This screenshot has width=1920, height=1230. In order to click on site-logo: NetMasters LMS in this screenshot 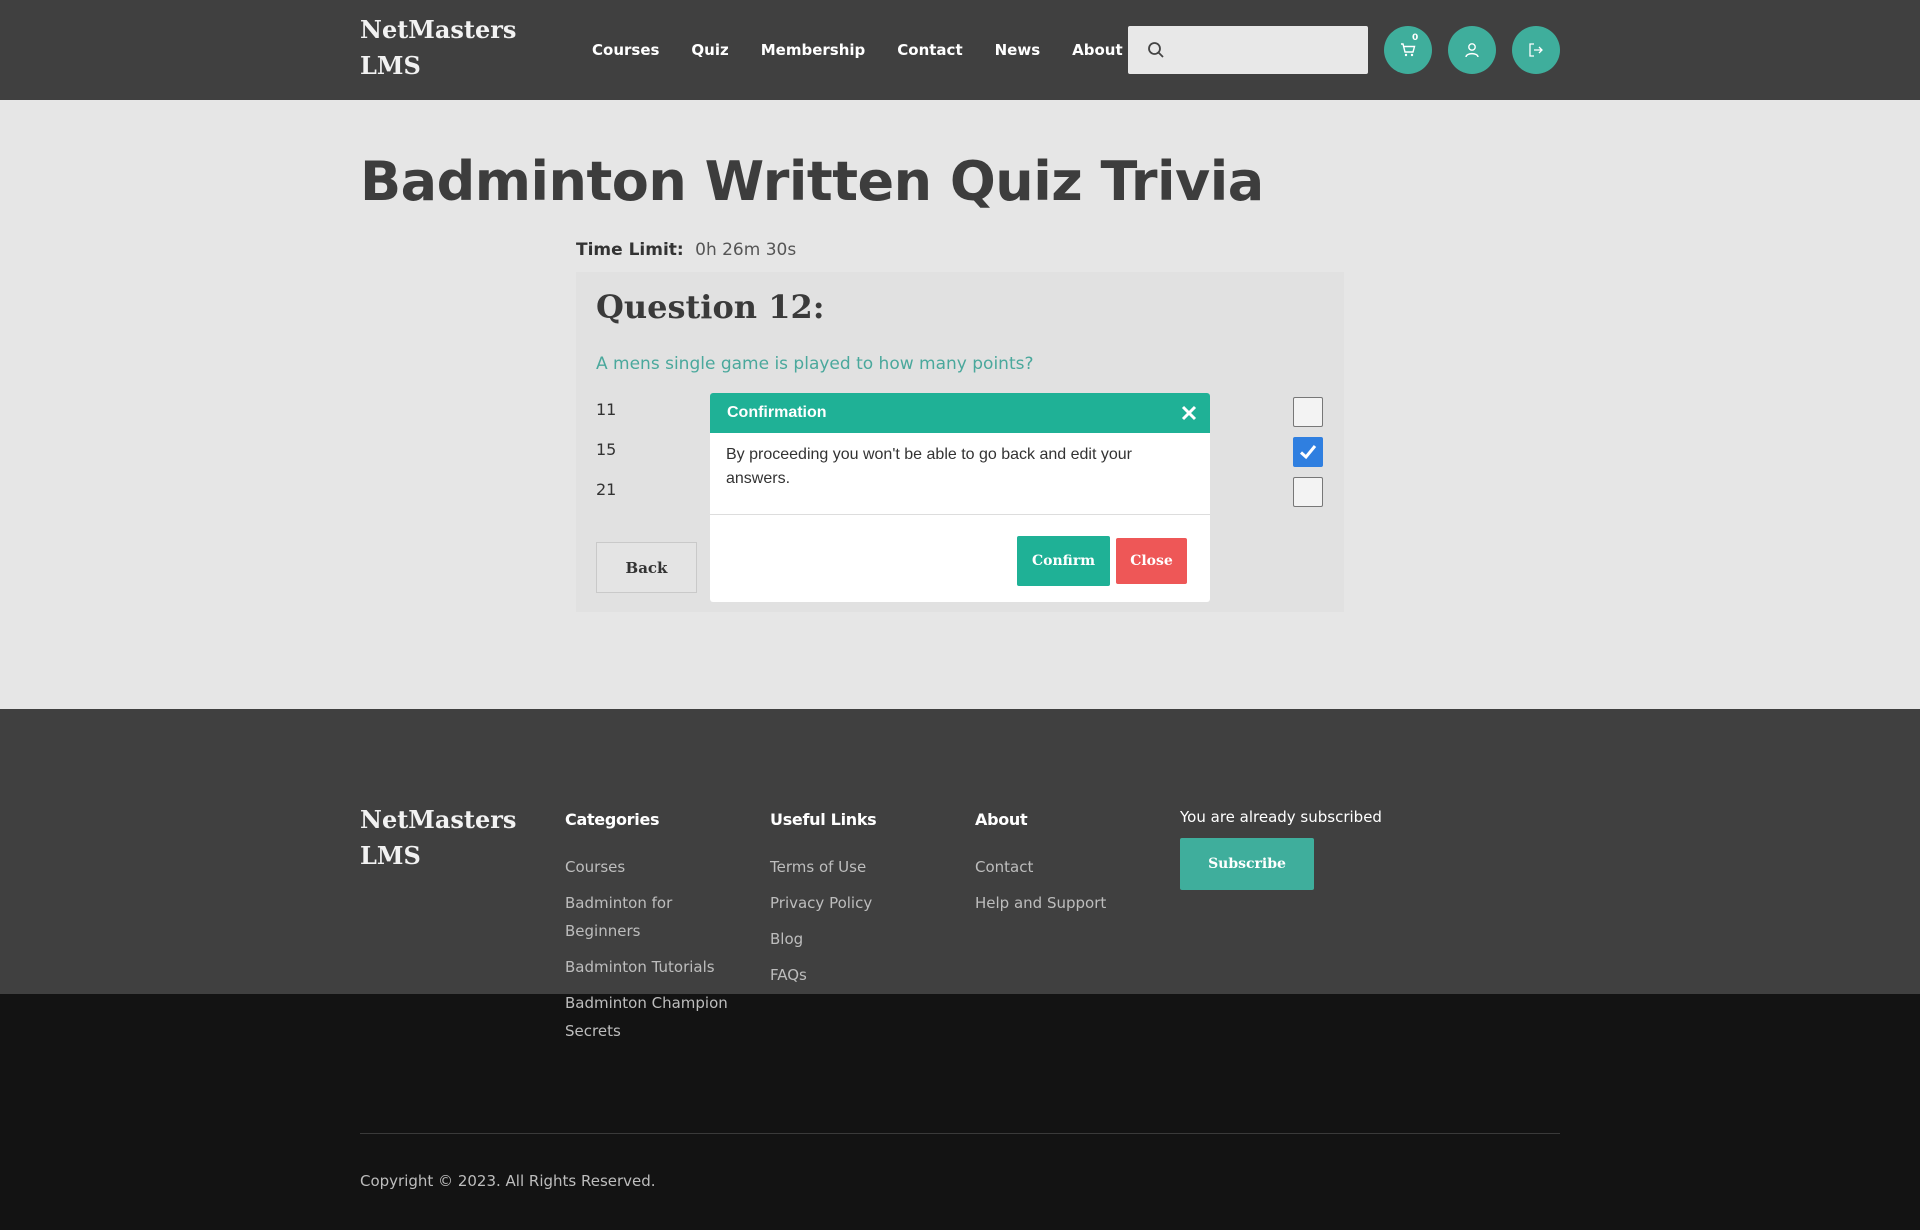, I will do `click(440, 48)`.